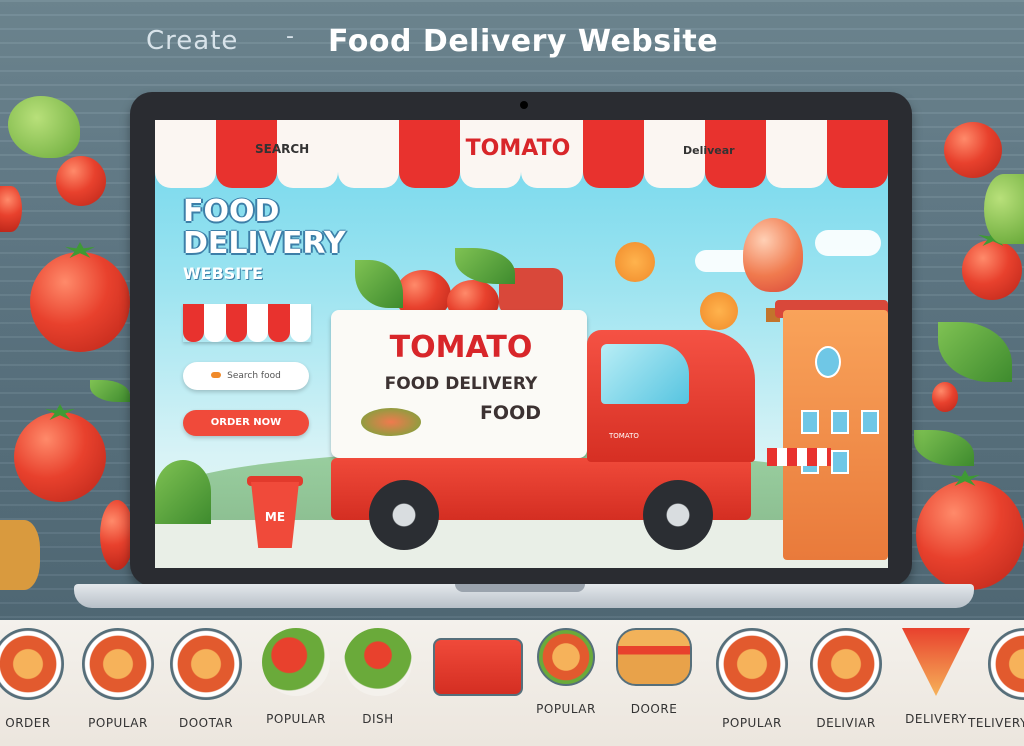 The image size is (1024, 746). What do you see at coordinates (520, 588) in the screenshot?
I see `laptop-notch` at bounding box center [520, 588].